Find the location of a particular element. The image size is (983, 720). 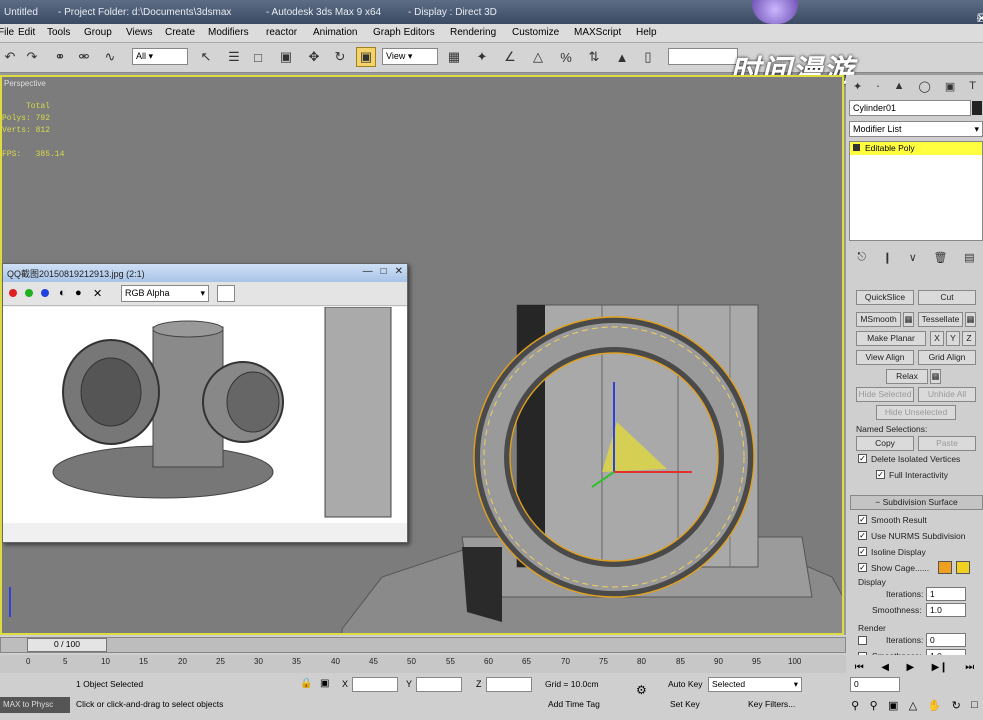

relax-button: Relax is located at coordinates (907, 376).